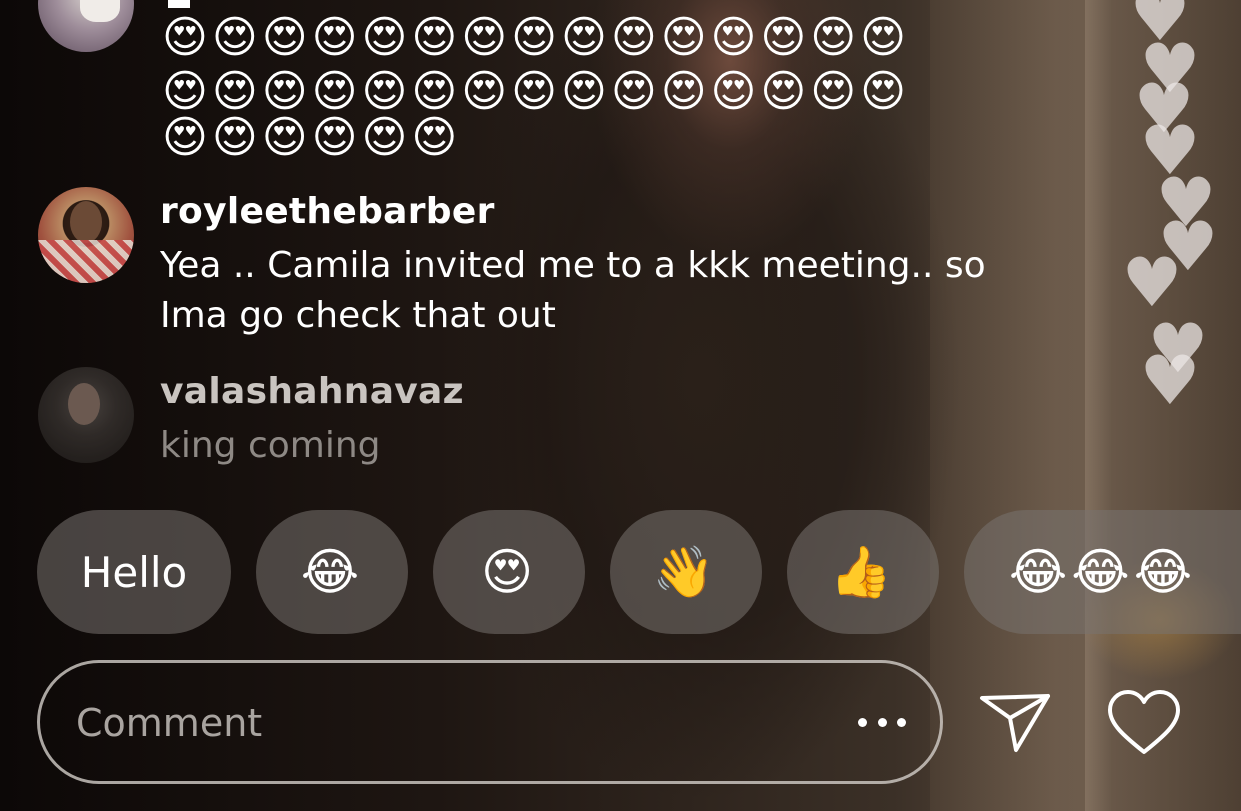 This screenshot has height=811, width=1241. Describe the element at coordinates (312, 391) in the screenshot. I see `comment-username: valashahnavaz` at that location.